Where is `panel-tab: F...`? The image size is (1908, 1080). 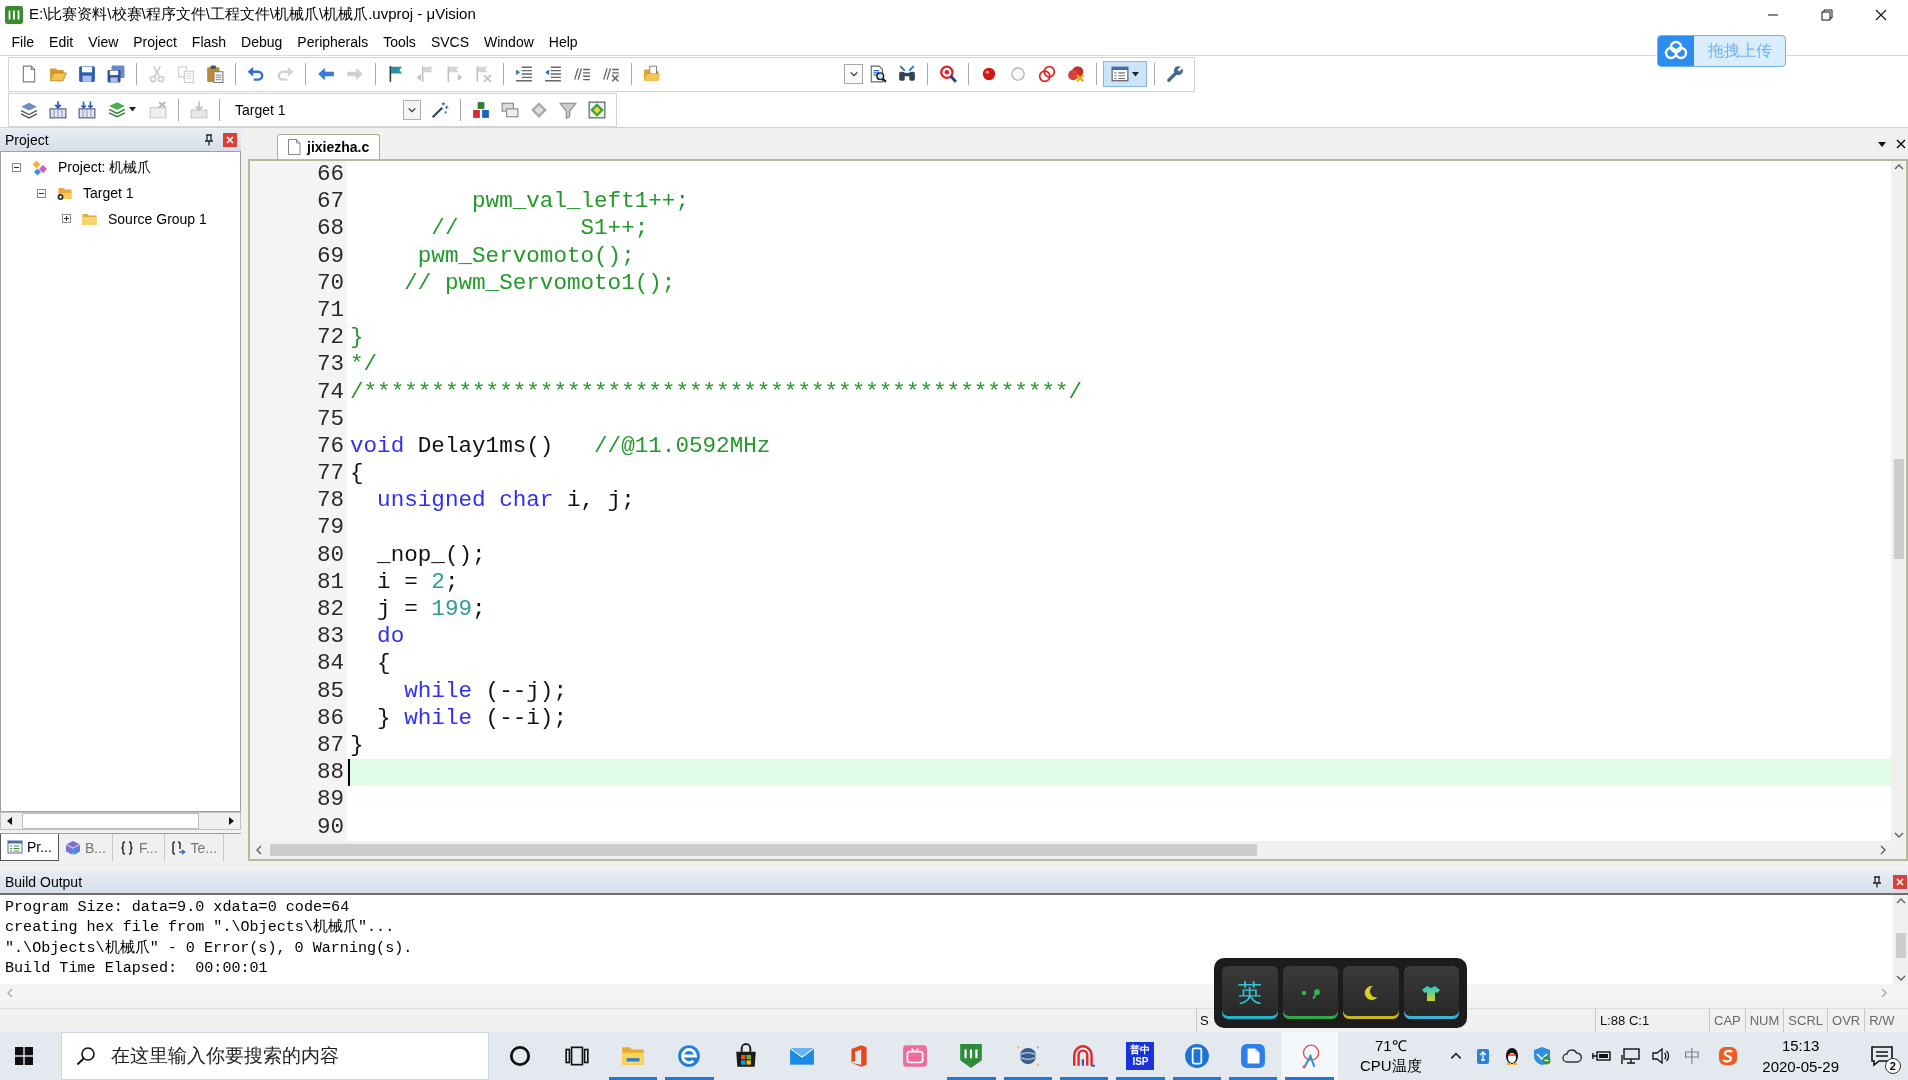
panel-tab: F... is located at coordinates (138, 847).